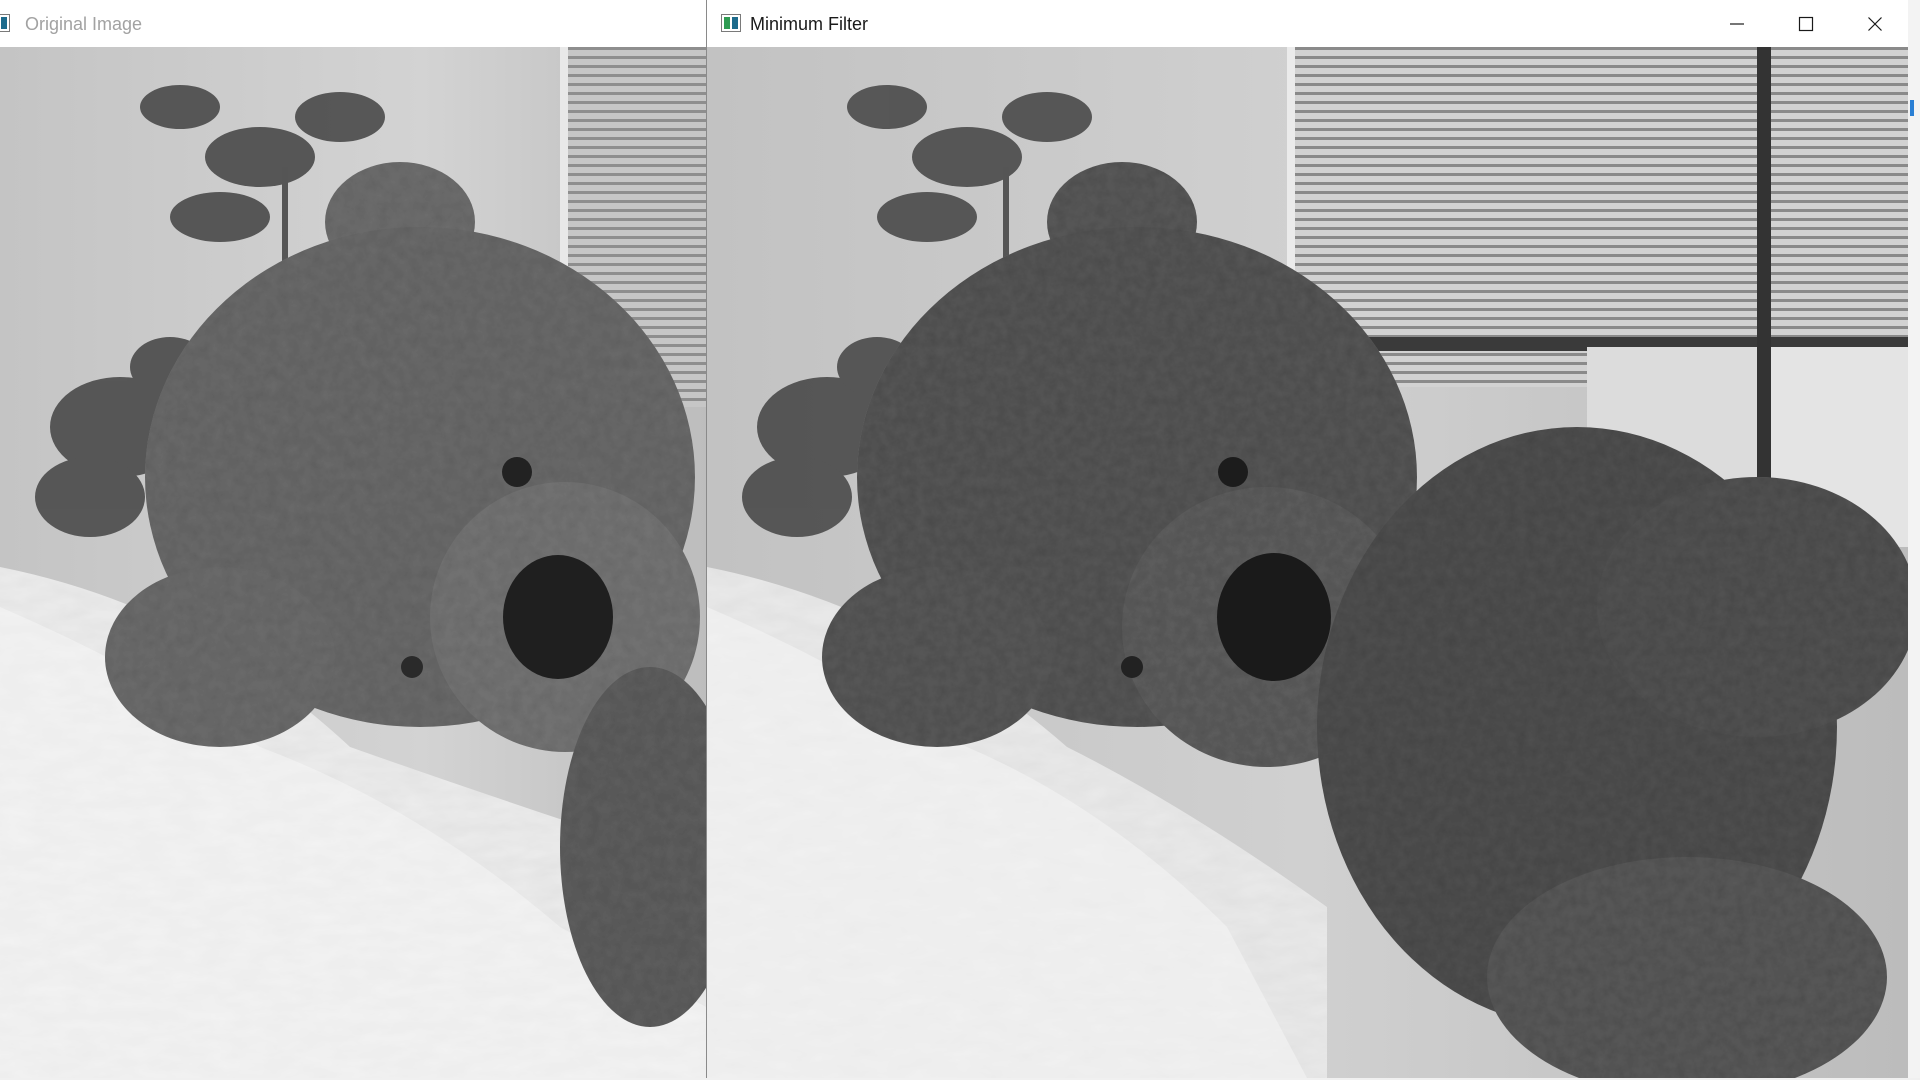 This screenshot has width=1920, height=1080. I want to click on original-image-titlebar: Original Image, so click(353, 24).